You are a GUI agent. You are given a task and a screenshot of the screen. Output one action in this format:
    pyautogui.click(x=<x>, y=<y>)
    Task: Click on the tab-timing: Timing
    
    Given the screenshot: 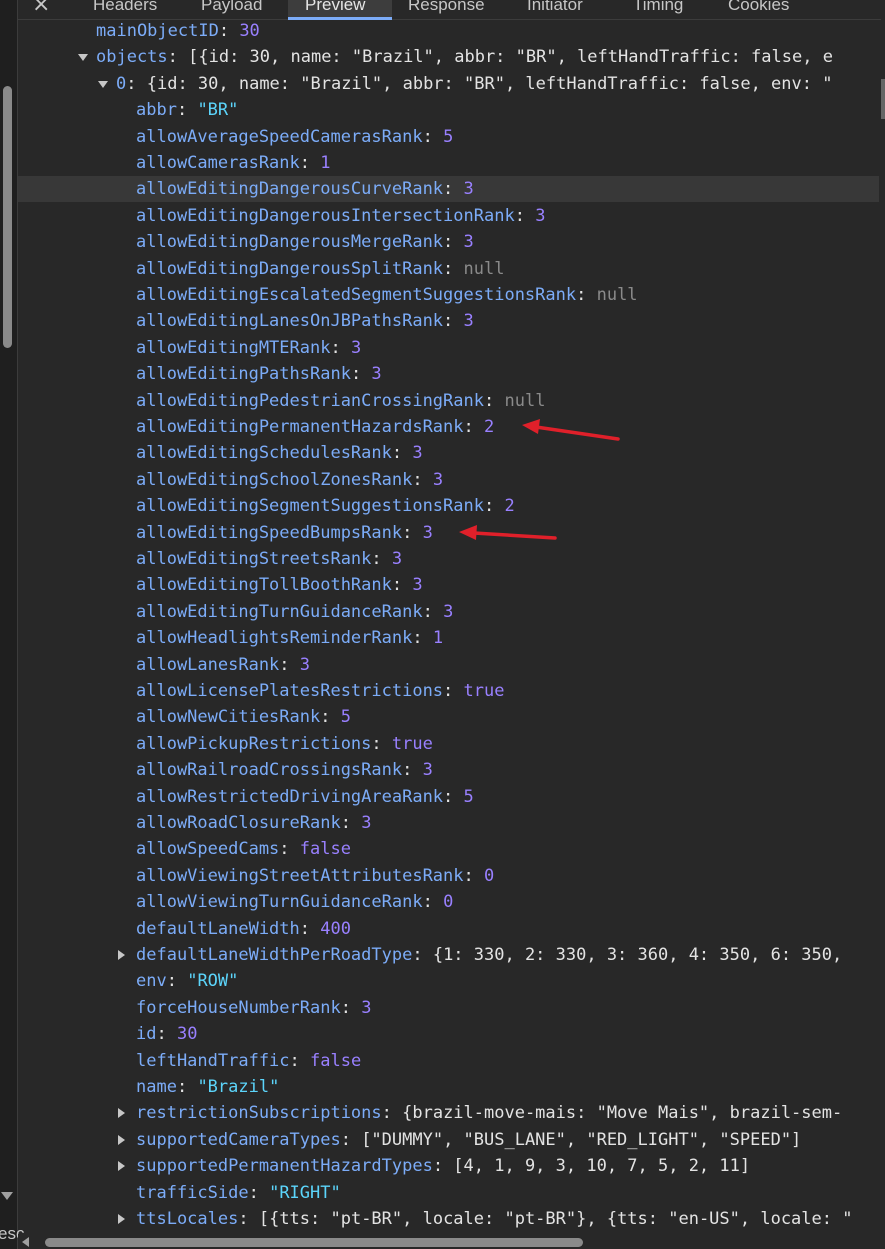 What is the action you would take?
    pyautogui.click(x=658, y=8)
    